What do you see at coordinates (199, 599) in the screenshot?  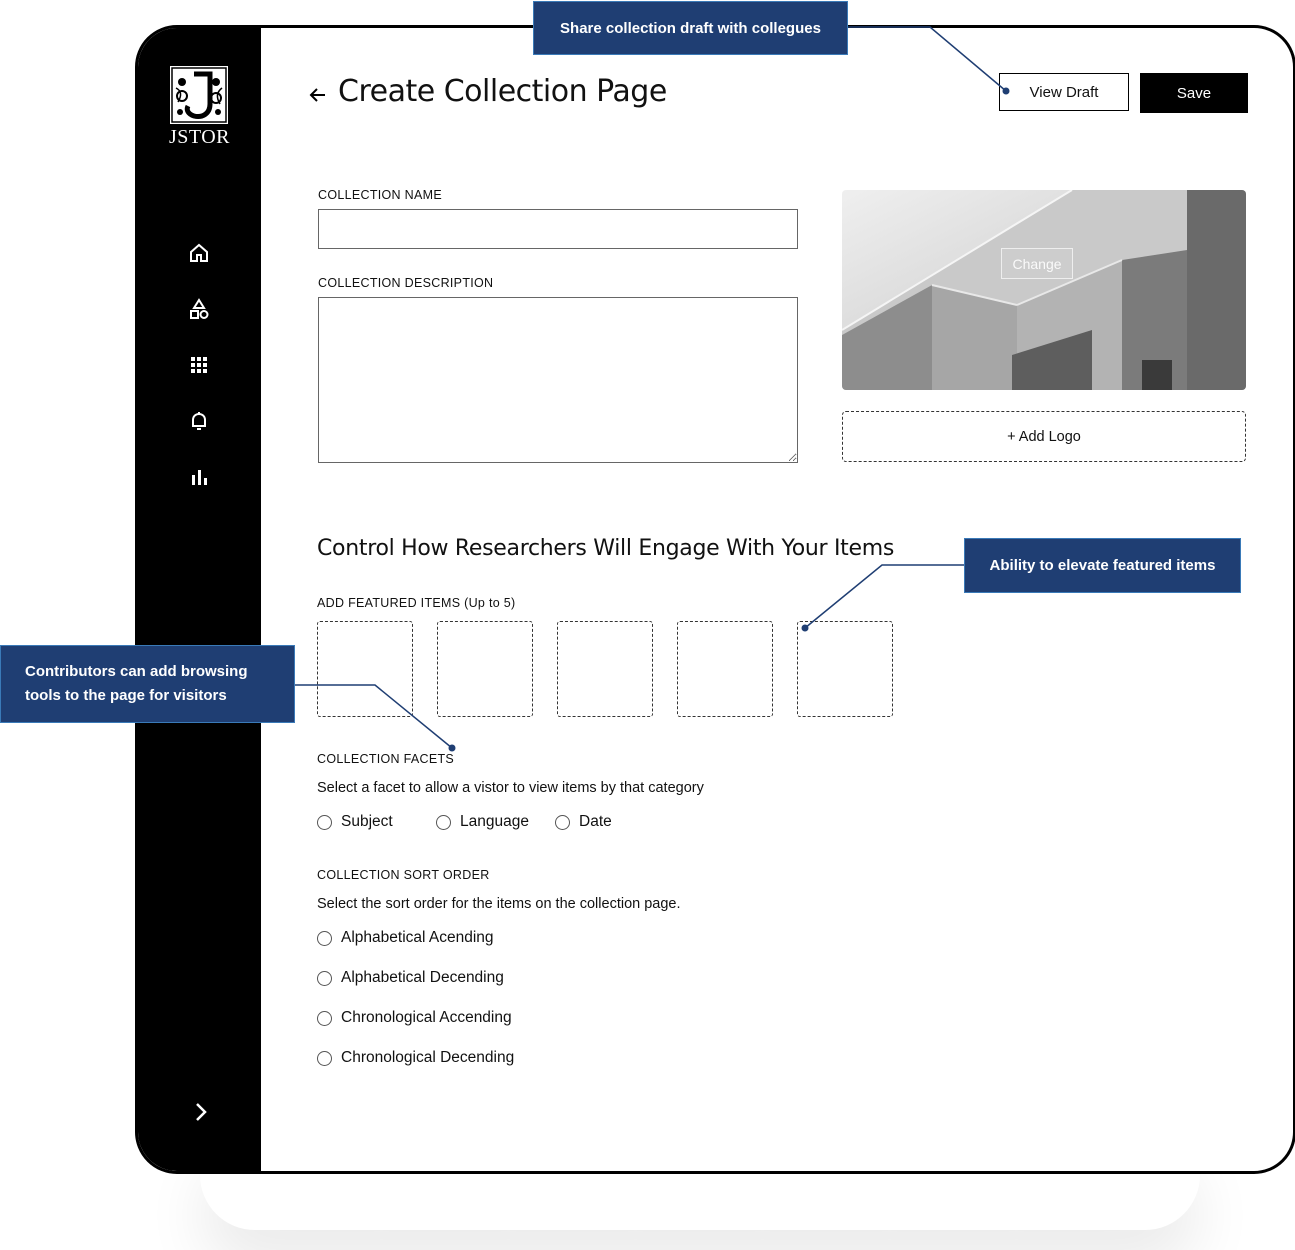 I see `sidebar: JSTOR` at bounding box center [199, 599].